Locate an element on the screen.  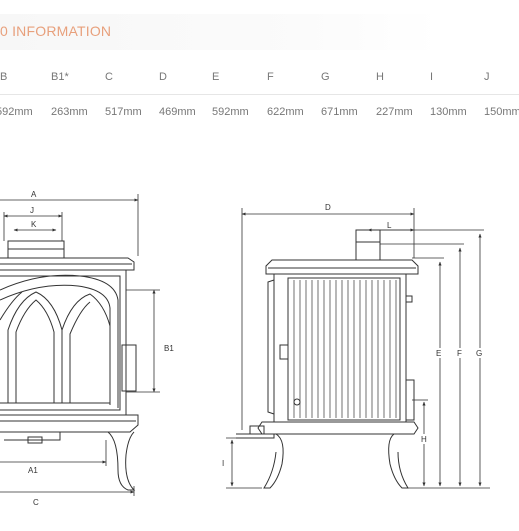
dim-label-g: G is located at coordinates (479, 353).